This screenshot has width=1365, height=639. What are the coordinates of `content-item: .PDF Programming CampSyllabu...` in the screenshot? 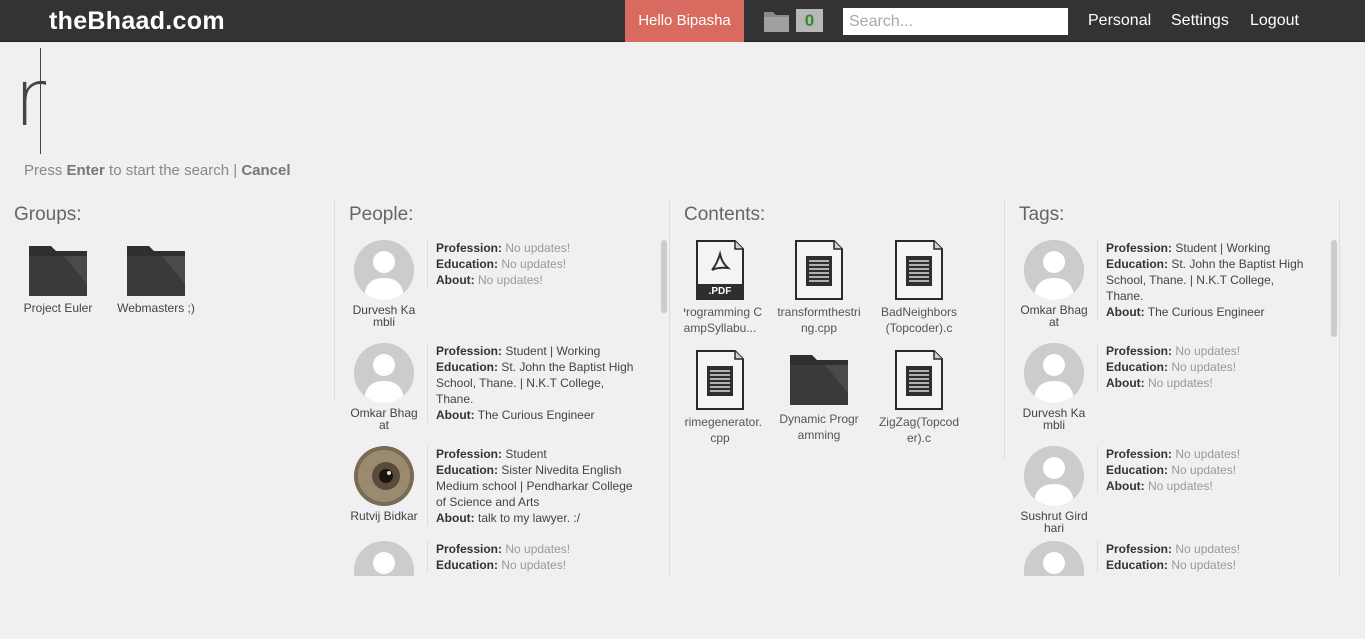 It's located at (723, 288).